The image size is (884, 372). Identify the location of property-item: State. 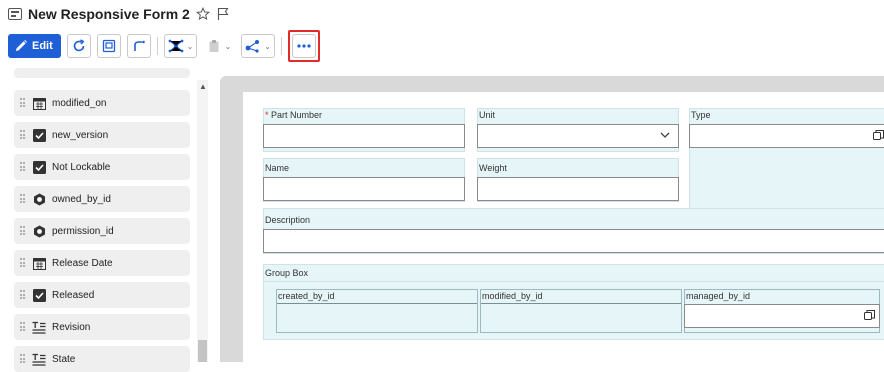
(102, 359).